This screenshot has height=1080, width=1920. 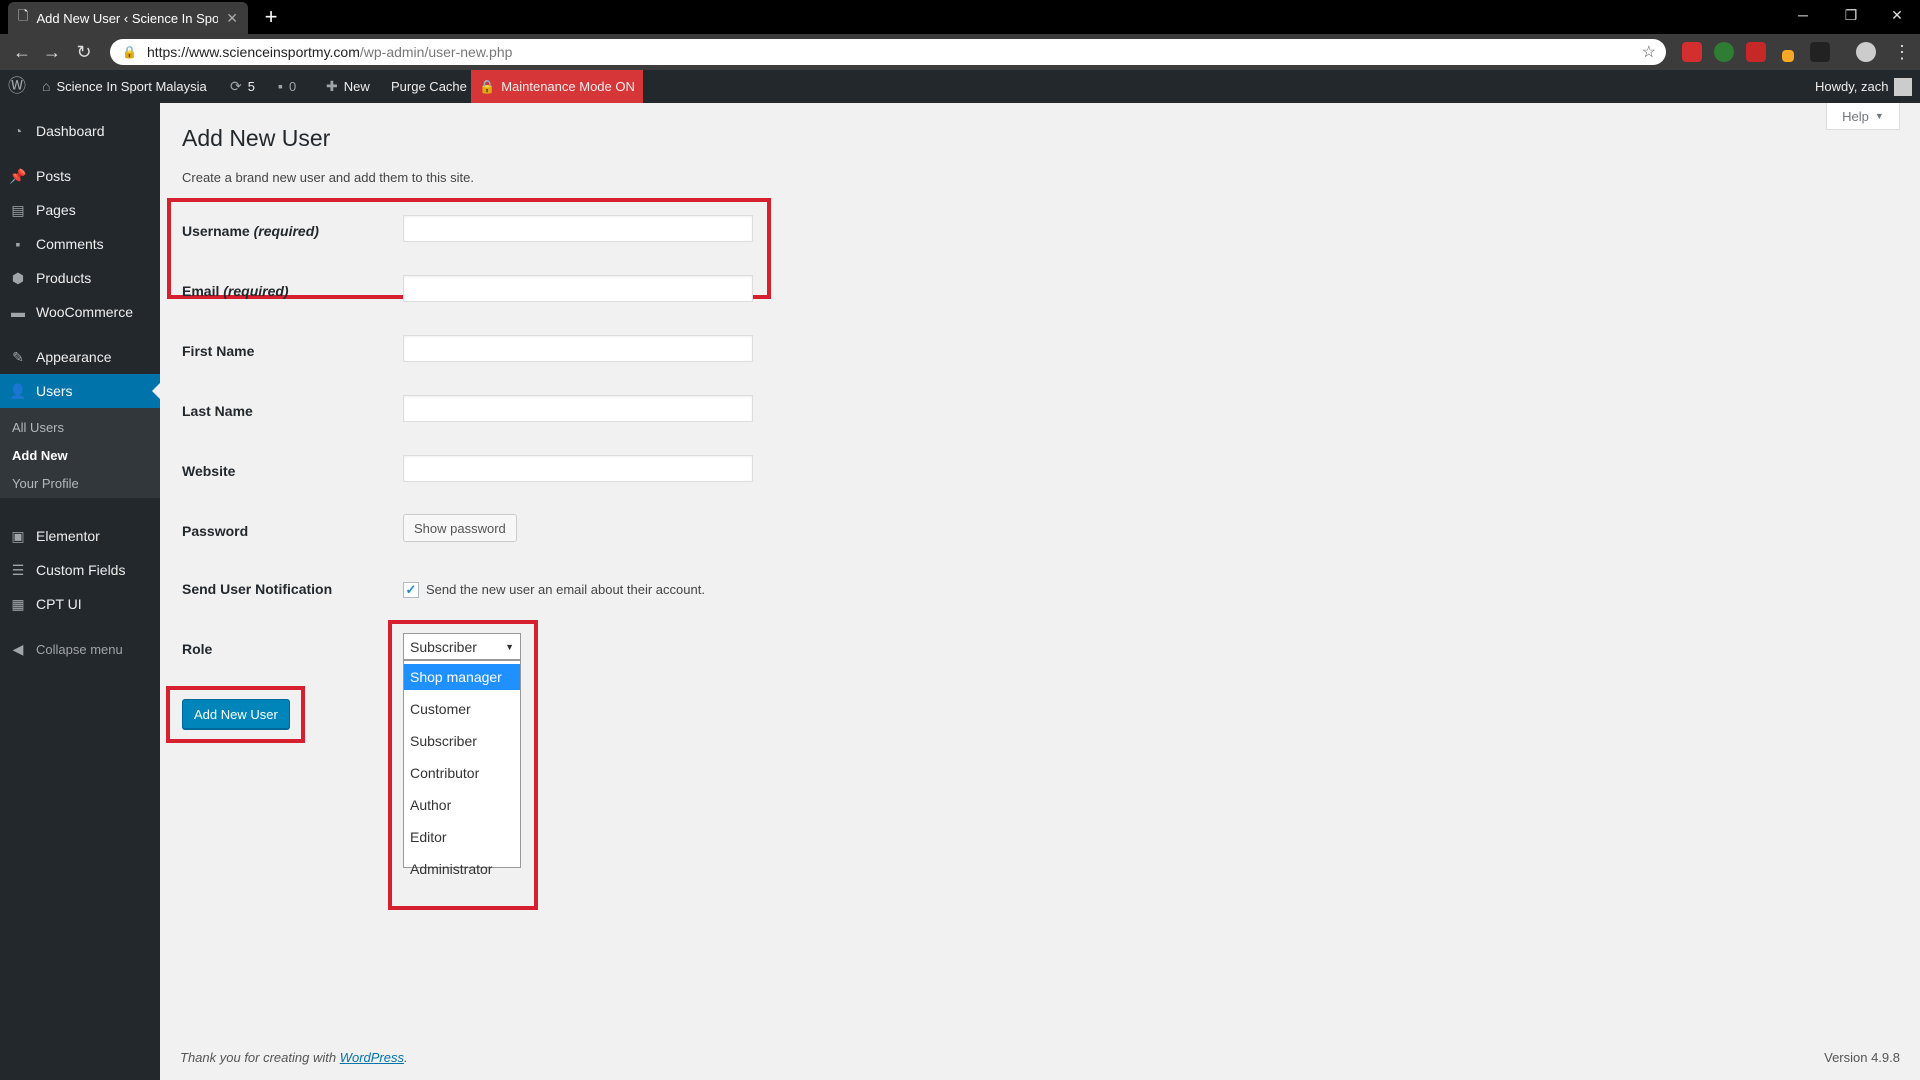 I want to click on role-selected-value: Subscriber, so click(x=443, y=646).